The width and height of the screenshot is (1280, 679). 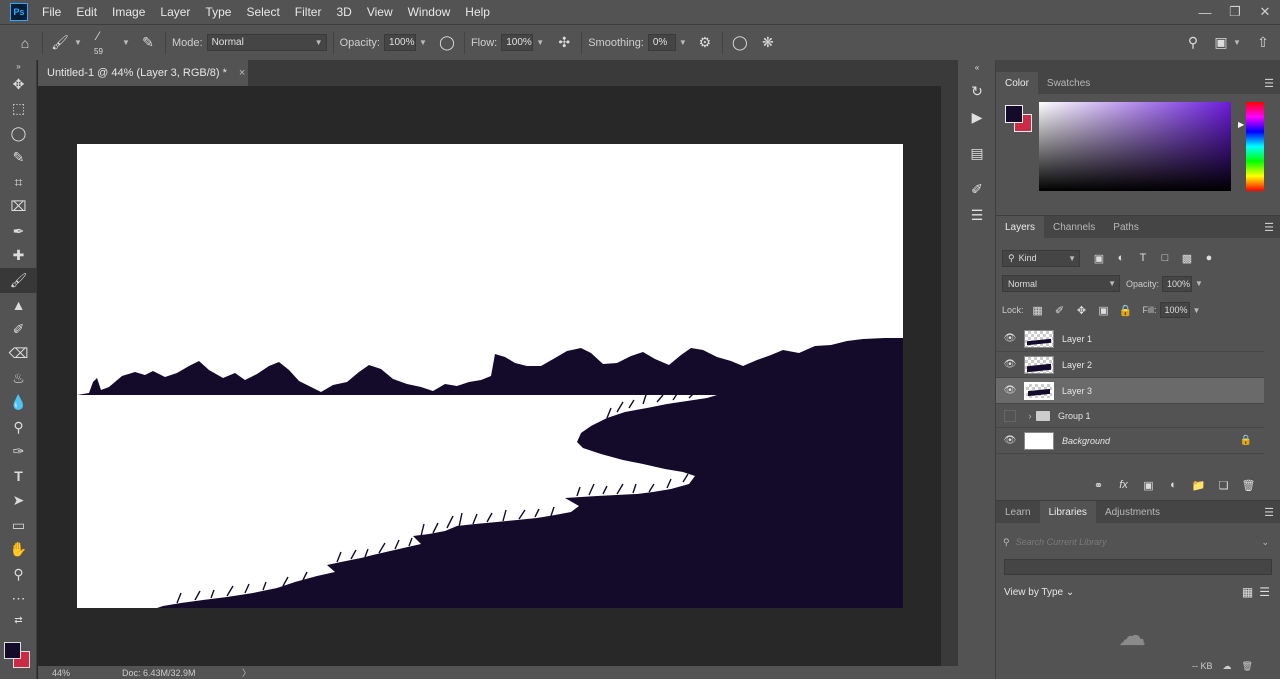 What do you see at coordinates (18, 501) in the screenshot?
I see `path-select-tool-icon: ➤` at bounding box center [18, 501].